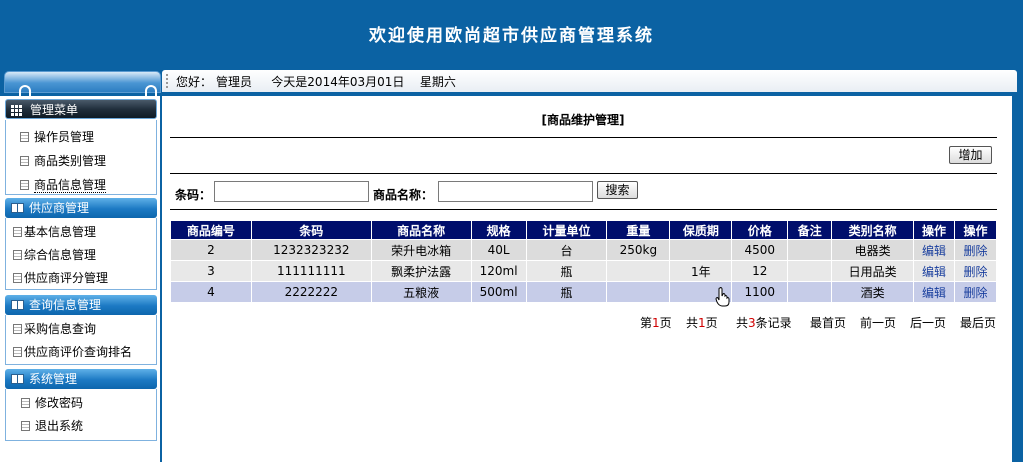 The image size is (1023, 462). I want to click on cell-weight: 250kg, so click(638, 250).